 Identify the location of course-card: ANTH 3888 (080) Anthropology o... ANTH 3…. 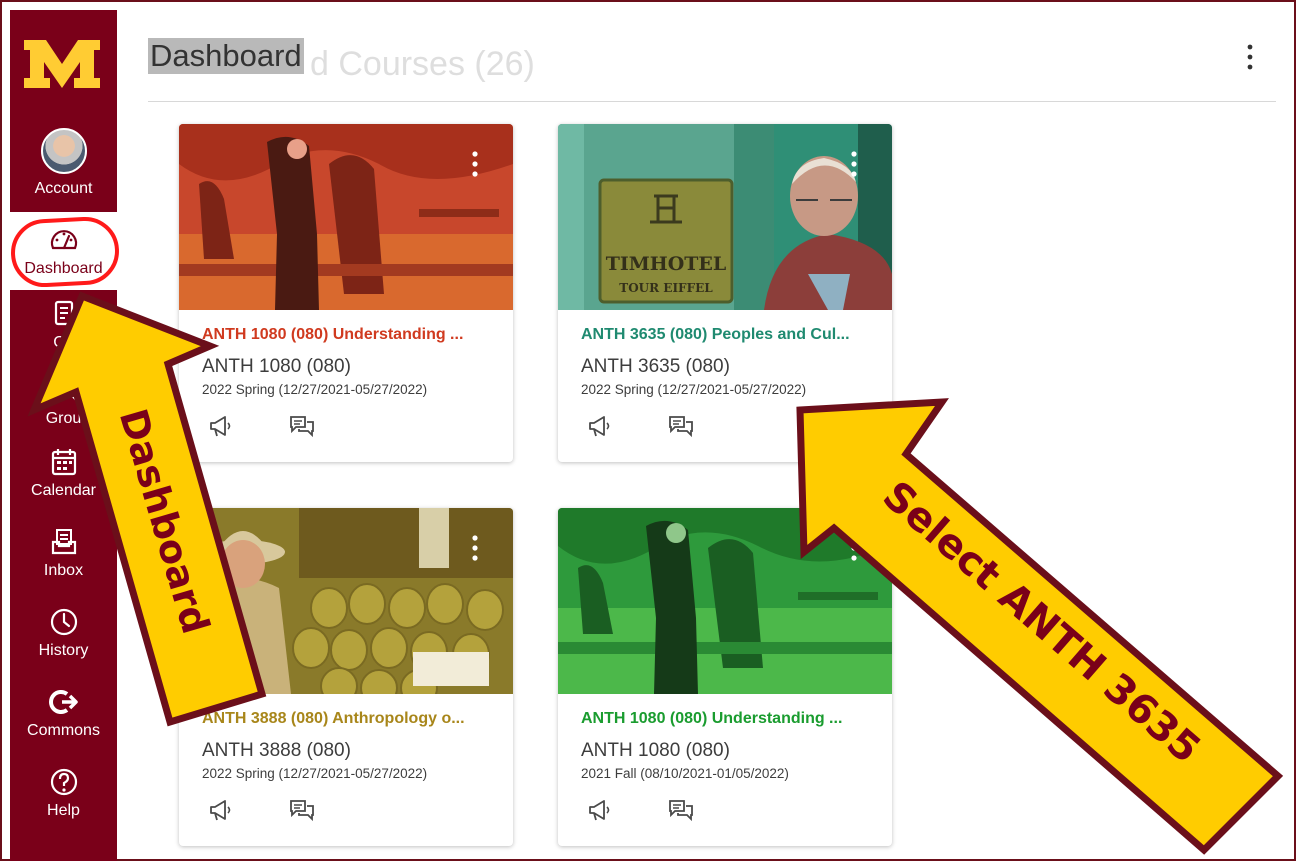
(346, 677).